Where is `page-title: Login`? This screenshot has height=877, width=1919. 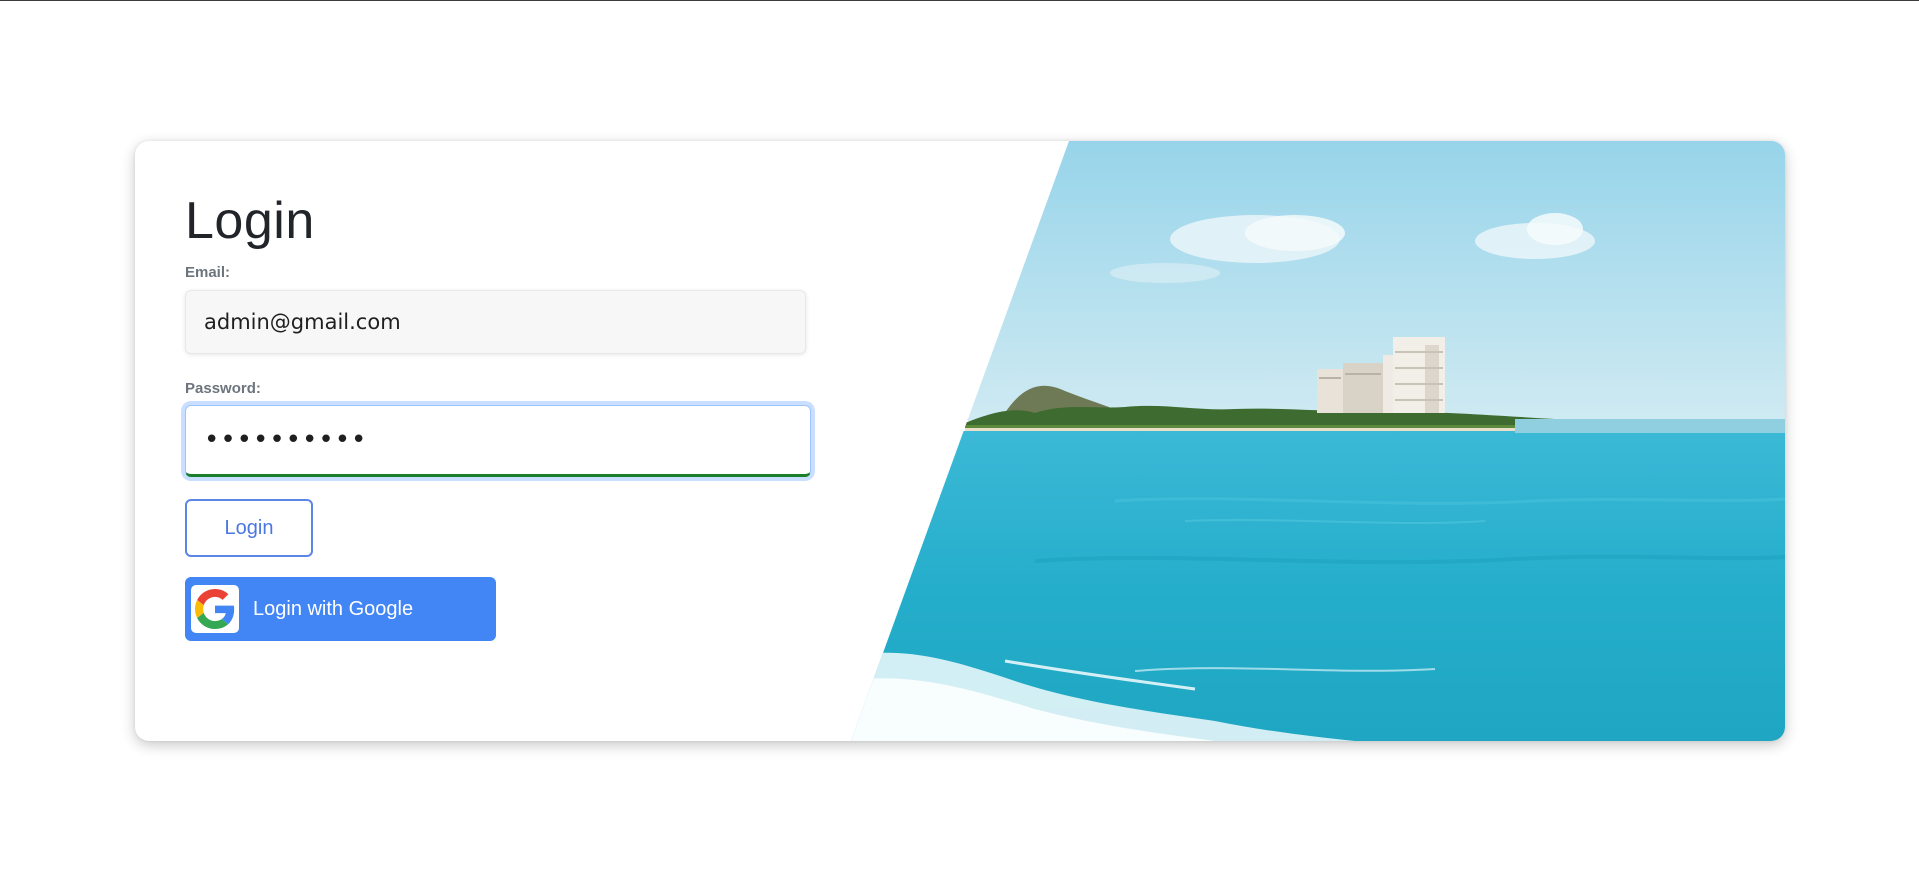
page-title: Login is located at coordinates (250, 221).